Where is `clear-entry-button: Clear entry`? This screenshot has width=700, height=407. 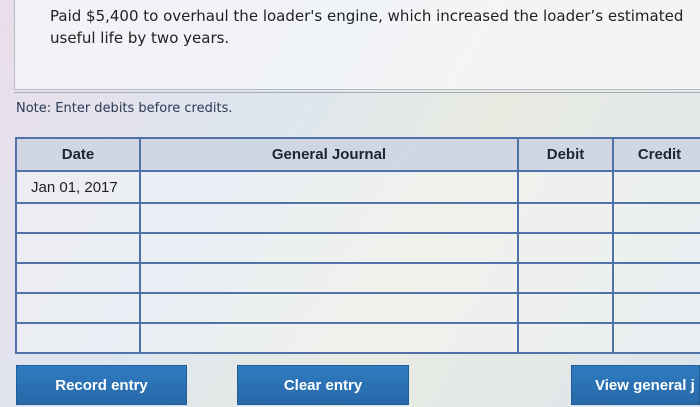 clear-entry-button: Clear entry is located at coordinates (323, 385).